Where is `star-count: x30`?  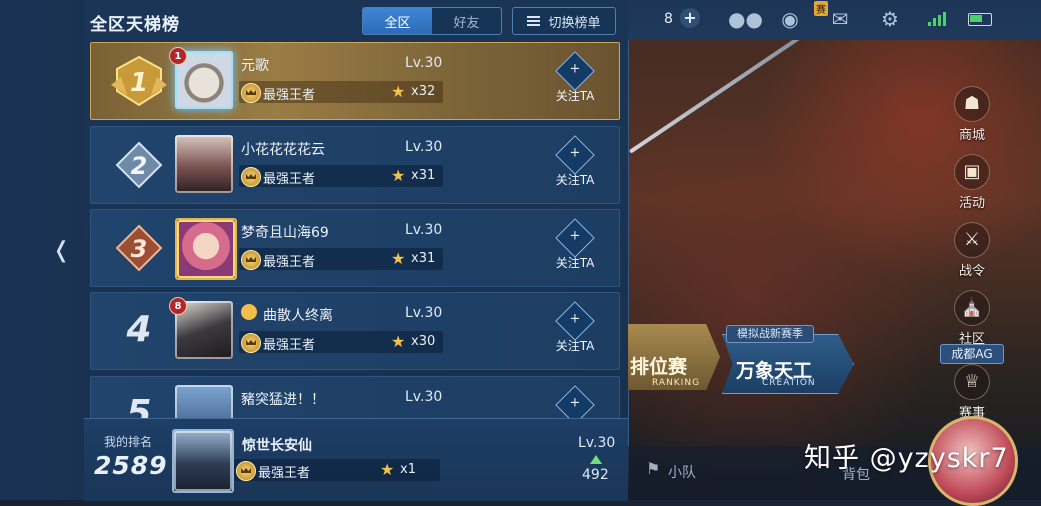
star-count: x30 is located at coordinates (423, 341).